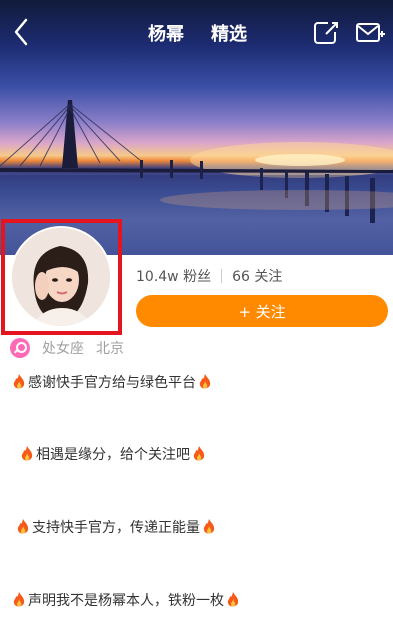 Image resolution: width=393 pixels, height=633 pixels. What do you see at coordinates (222, 276) in the screenshot?
I see `stats-divider` at bounding box center [222, 276].